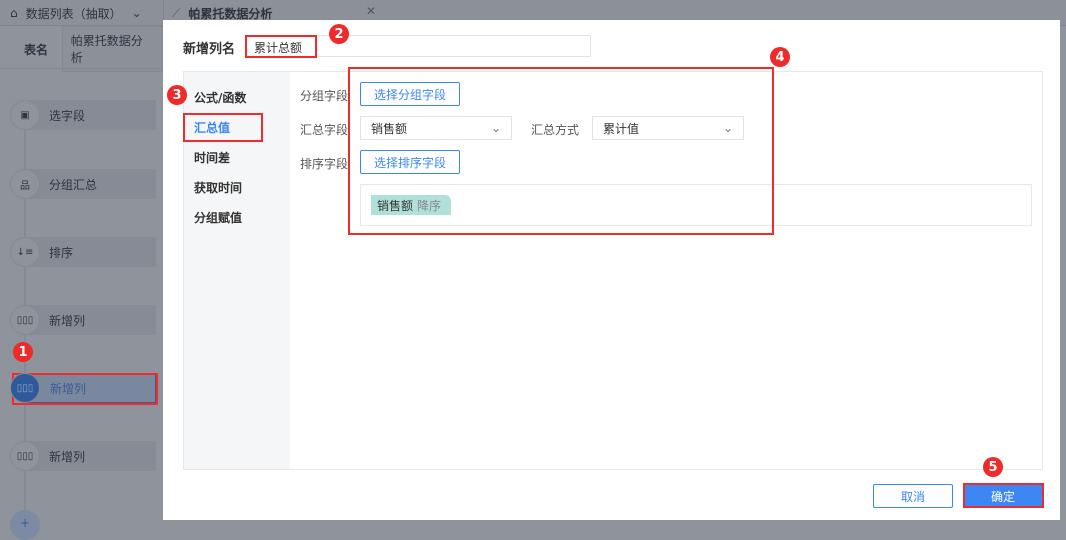 This screenshot has width=1066, height=540. Describe the element at coordinates (371, 11) in the screenshot. I see `close-icon: ✕` at that location.